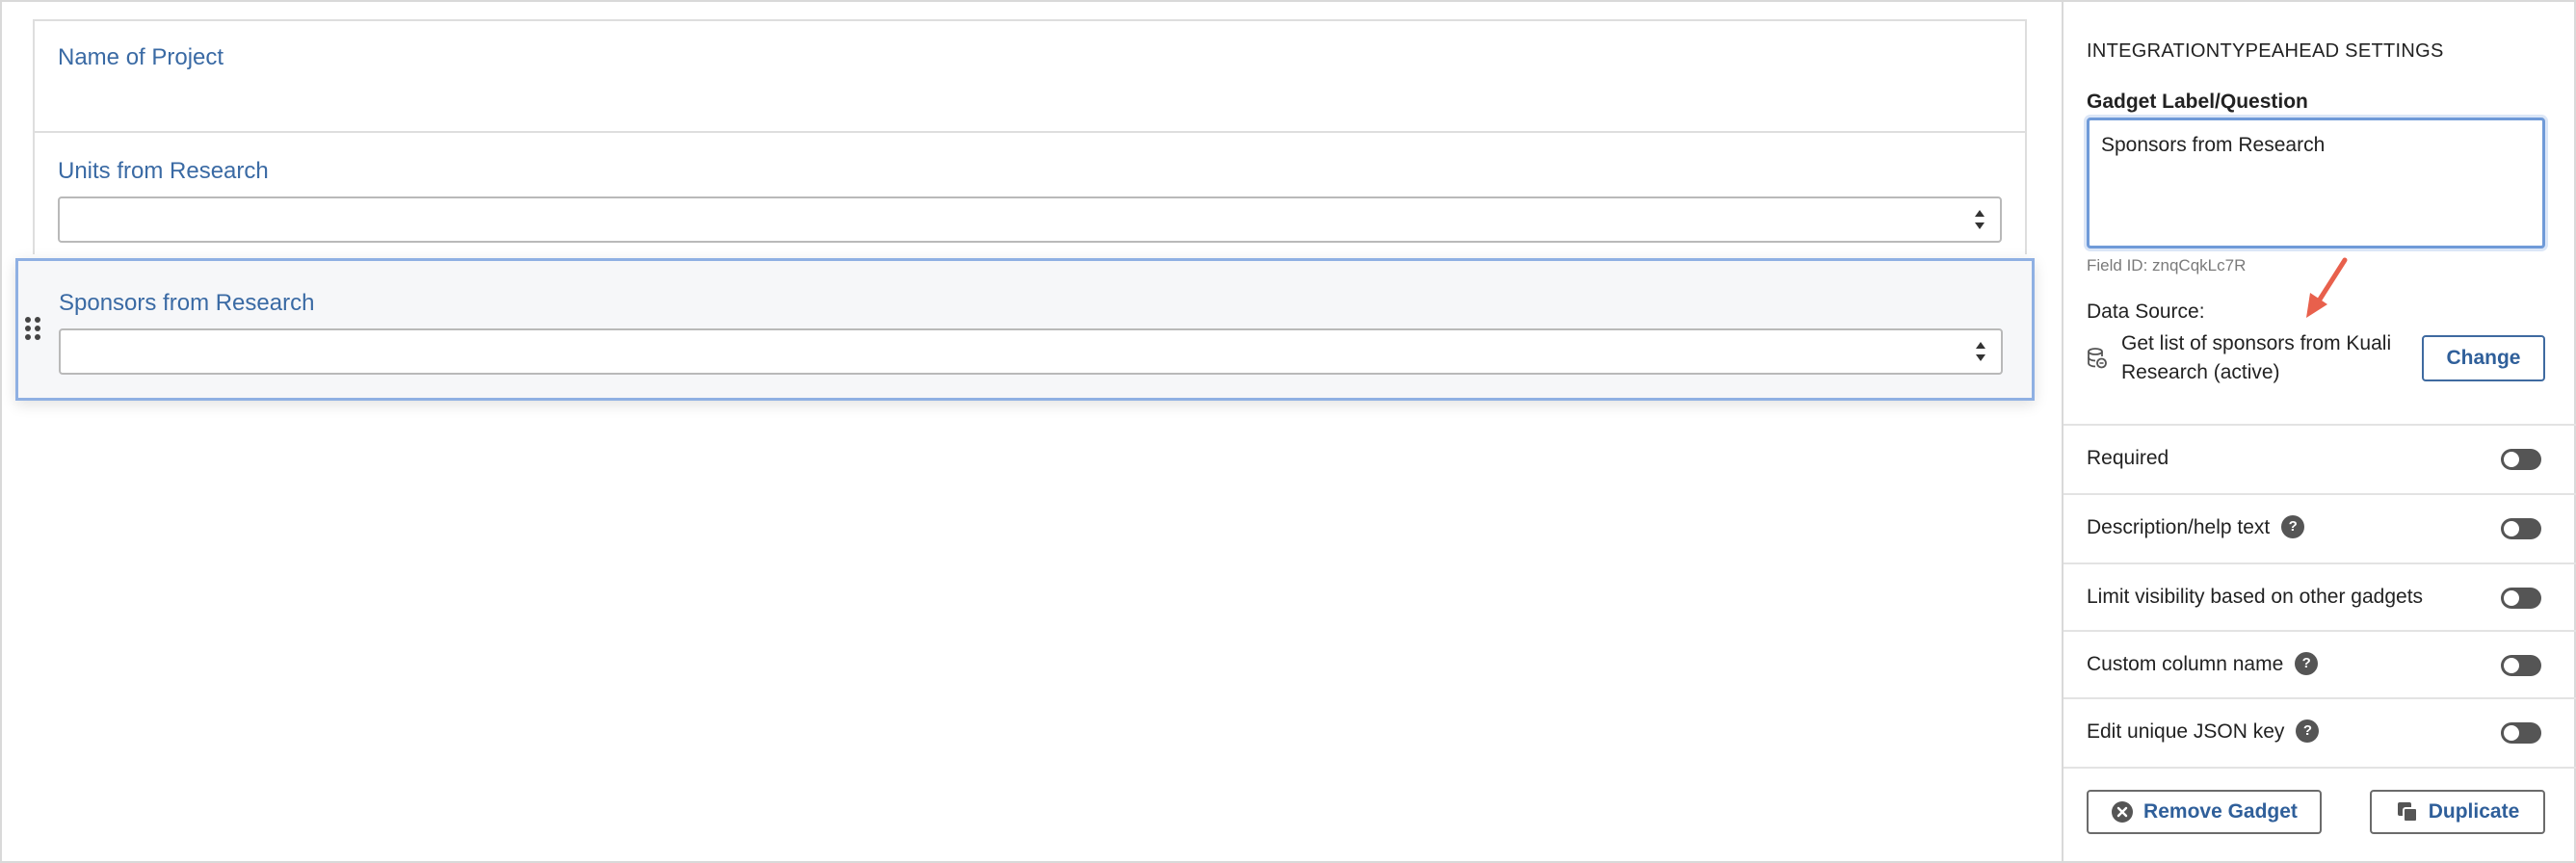  I want to click on required-toggle, so click(2521, 459).